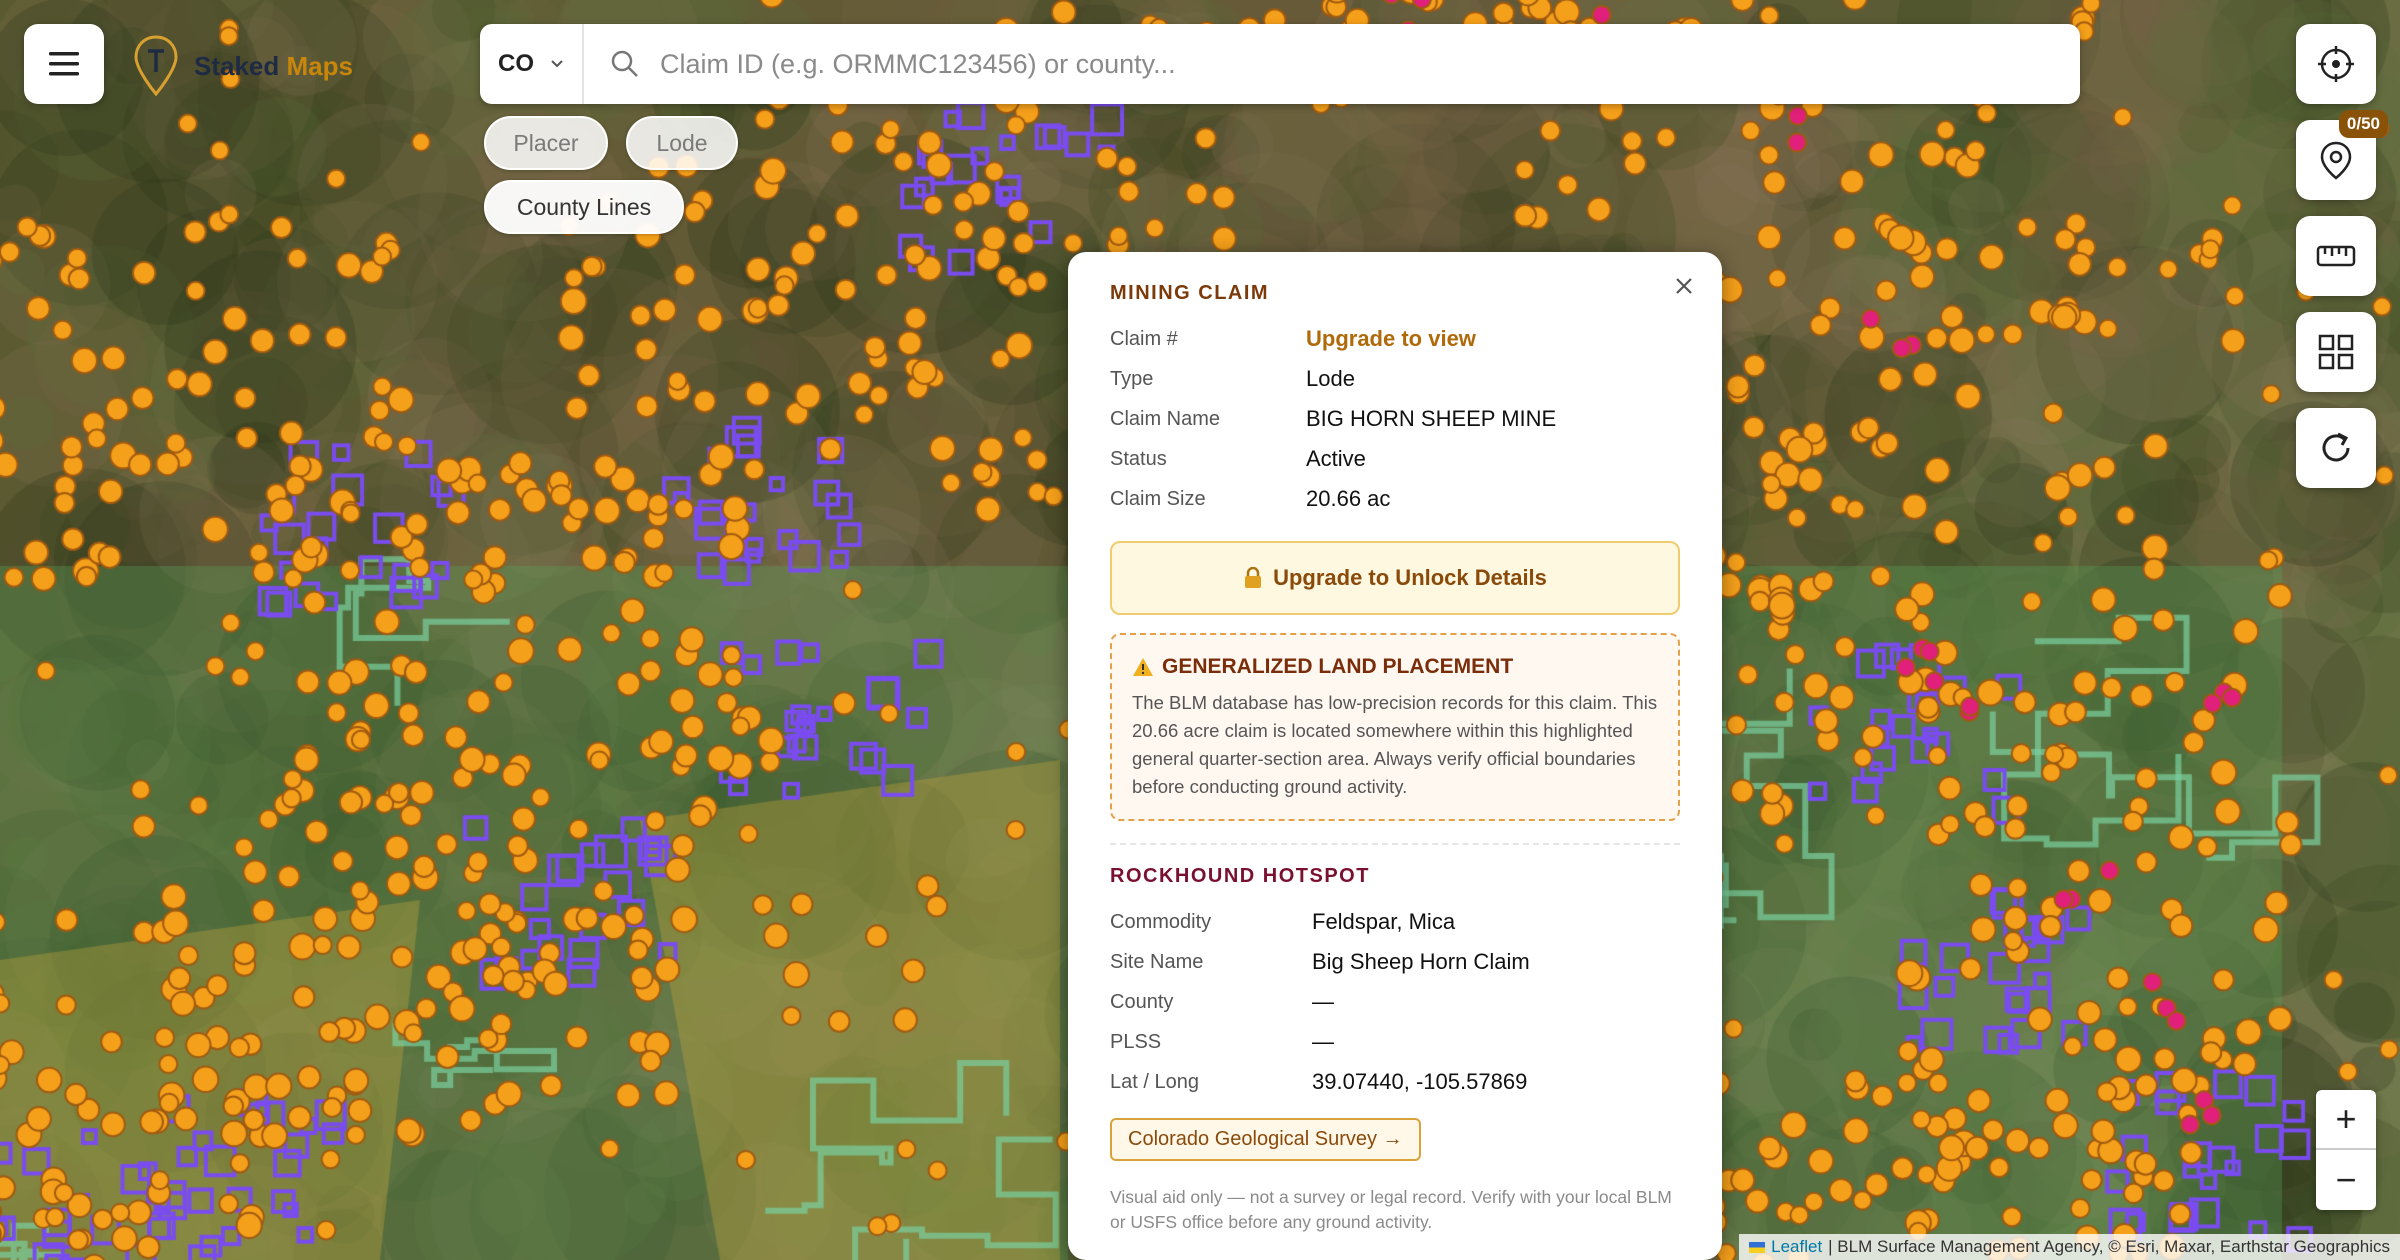 Image resolution: width=2400 pixels, height=1260 pixels. I want to click on county-value: —, so click(1323, 1001).